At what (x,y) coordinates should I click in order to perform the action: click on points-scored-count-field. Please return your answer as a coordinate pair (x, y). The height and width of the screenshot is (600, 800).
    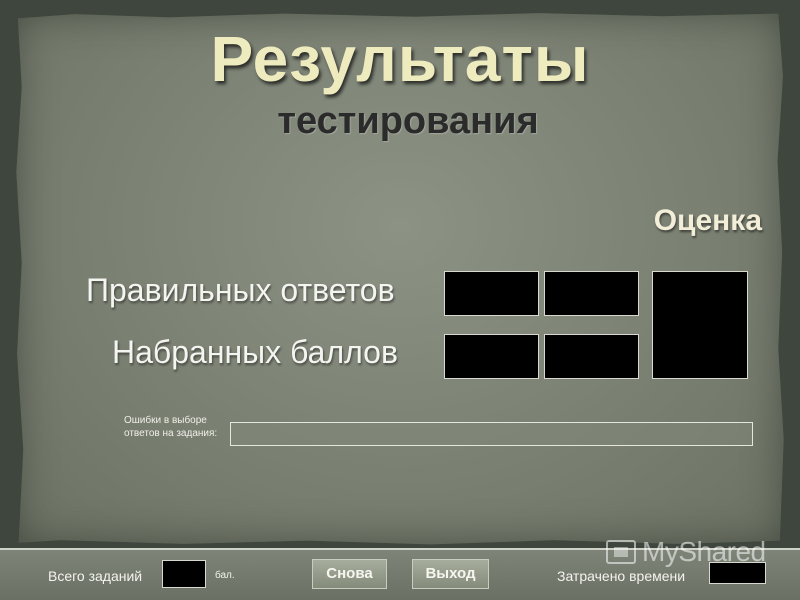
    Looking at the image, I should click on (491, 356).